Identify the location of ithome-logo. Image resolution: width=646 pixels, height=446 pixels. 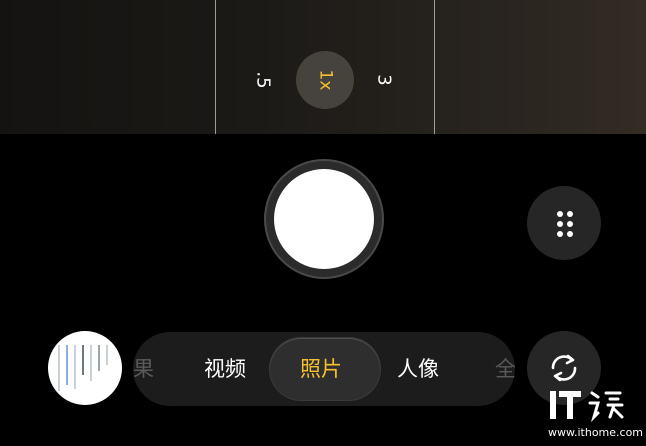
(587, 407).